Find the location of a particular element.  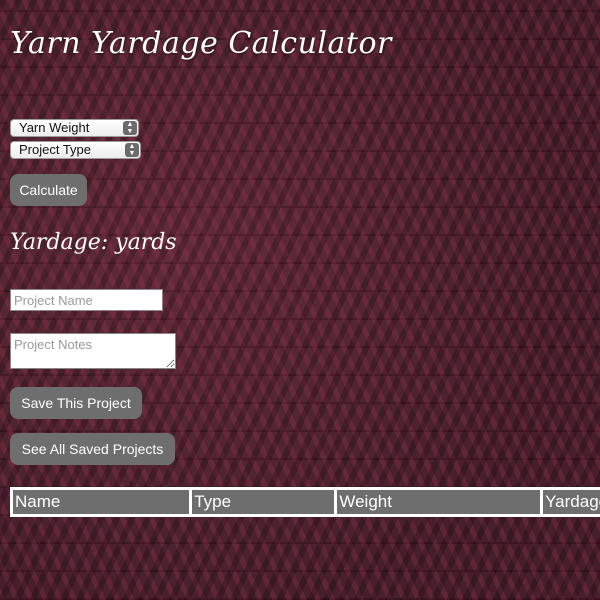

project-notes-textarea is located at coordinates (93, 351).